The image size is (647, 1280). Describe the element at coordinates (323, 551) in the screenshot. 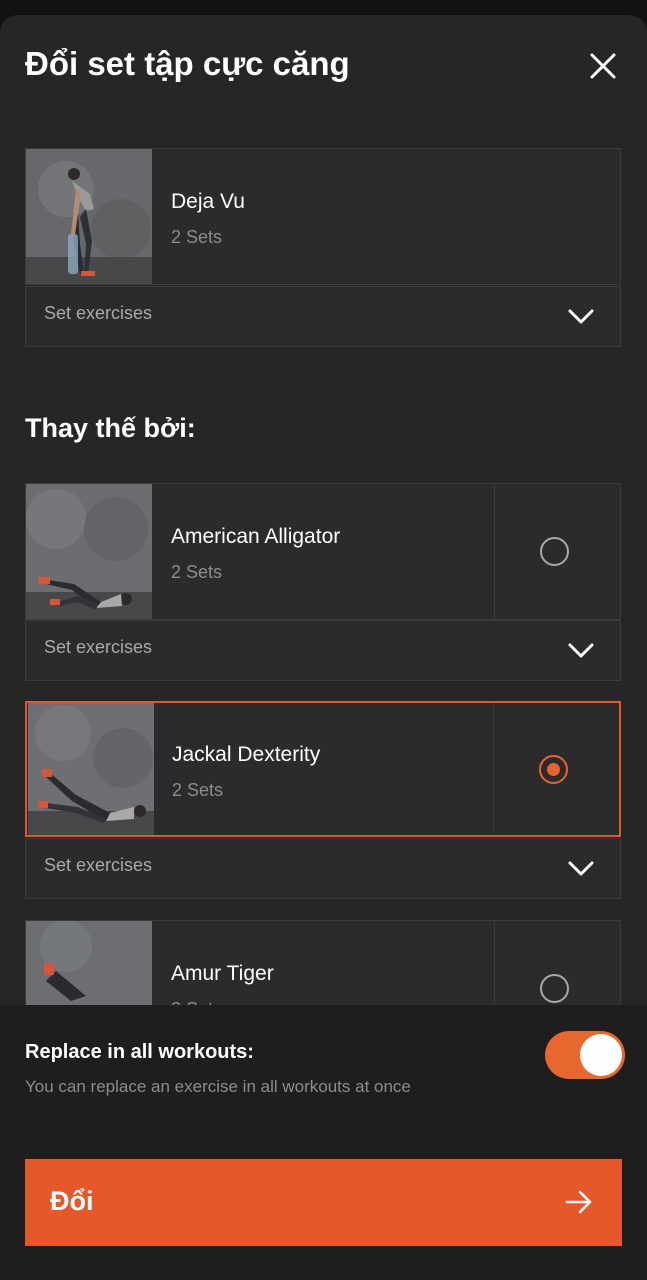

I see `exercise-option-card: American Alligator 2 Sets` at that location.